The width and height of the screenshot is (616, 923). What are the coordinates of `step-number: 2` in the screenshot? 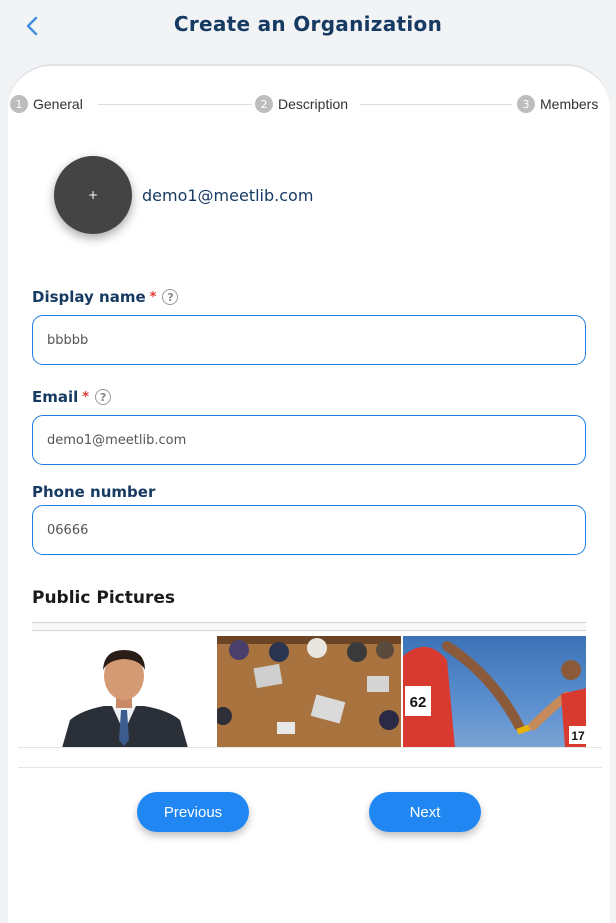 It's located at (264, 104).